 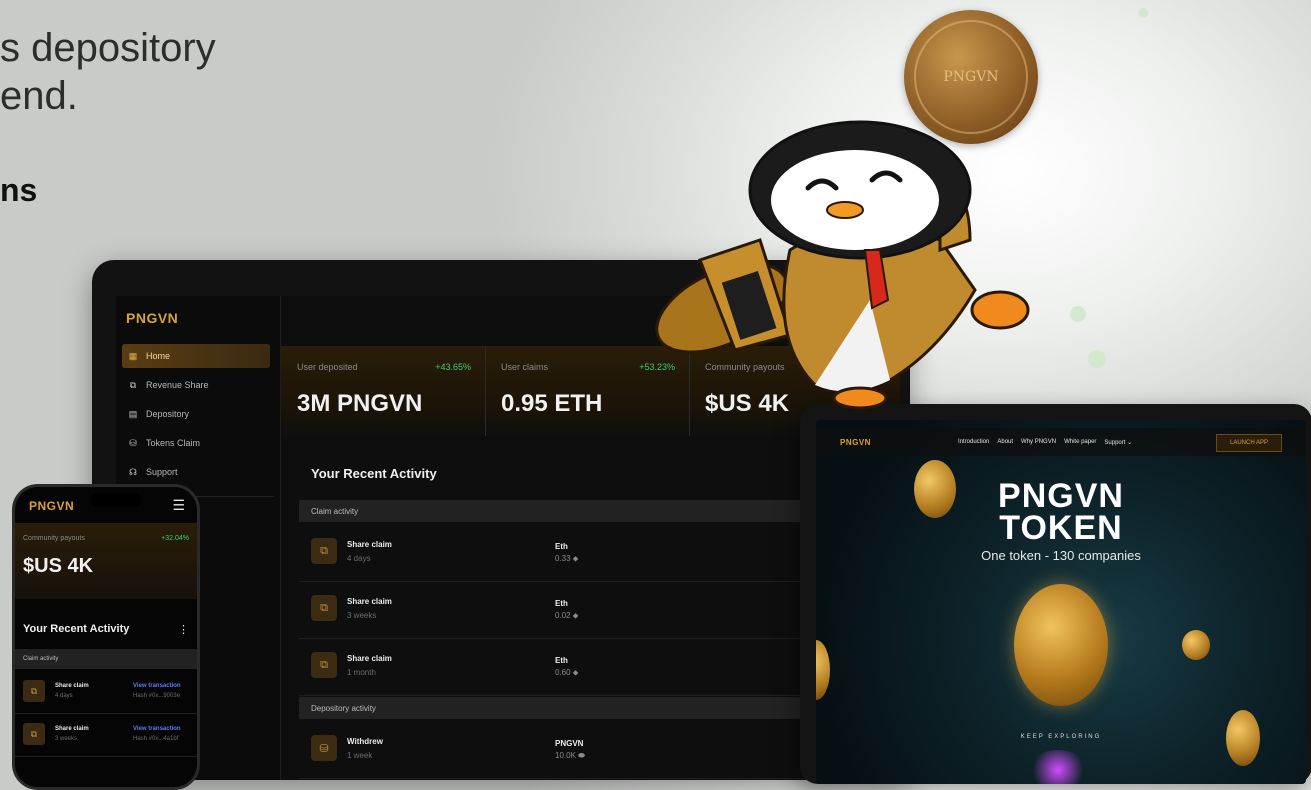 What do you see at coordinates (106, 561) in the screenshot?
I see `stat-community-payouts: Community payouts +32.04% $US 4K` at bounding box center [106, 561].